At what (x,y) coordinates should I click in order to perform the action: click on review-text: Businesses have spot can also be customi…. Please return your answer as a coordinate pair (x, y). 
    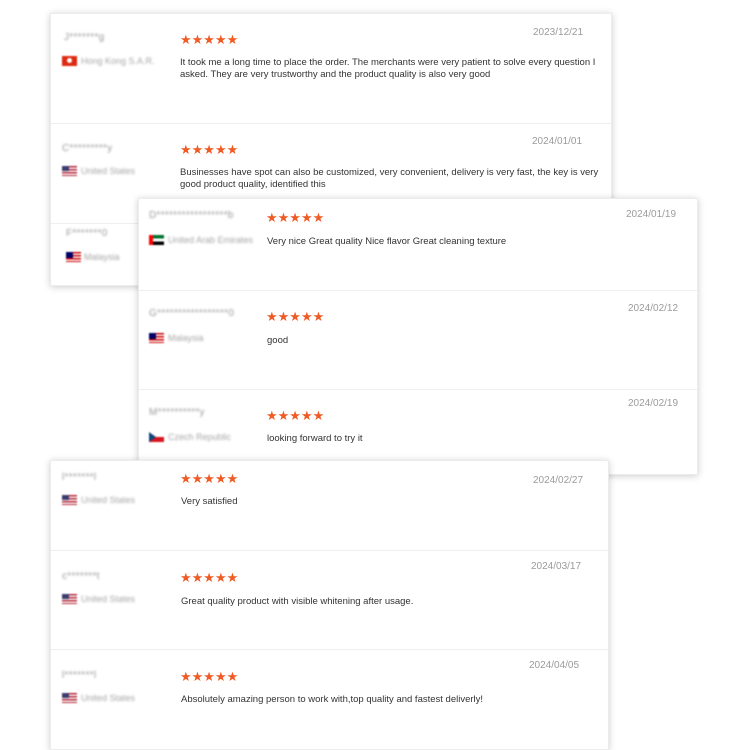
    Looking at the image, I should click on (389, 178).